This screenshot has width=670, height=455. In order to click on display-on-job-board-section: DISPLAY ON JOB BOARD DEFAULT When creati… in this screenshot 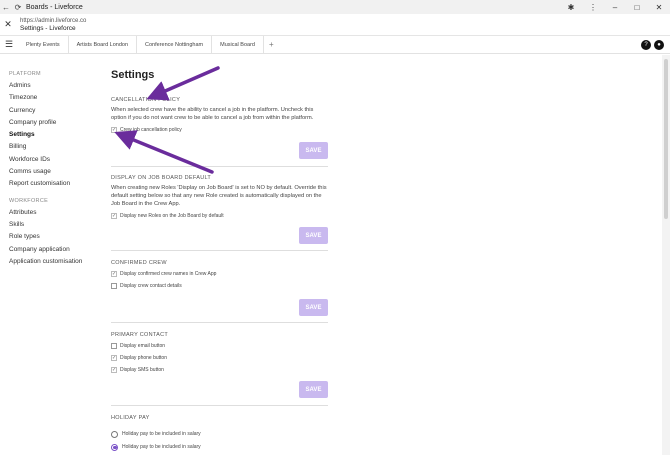, I will do `click(219, 197)`.